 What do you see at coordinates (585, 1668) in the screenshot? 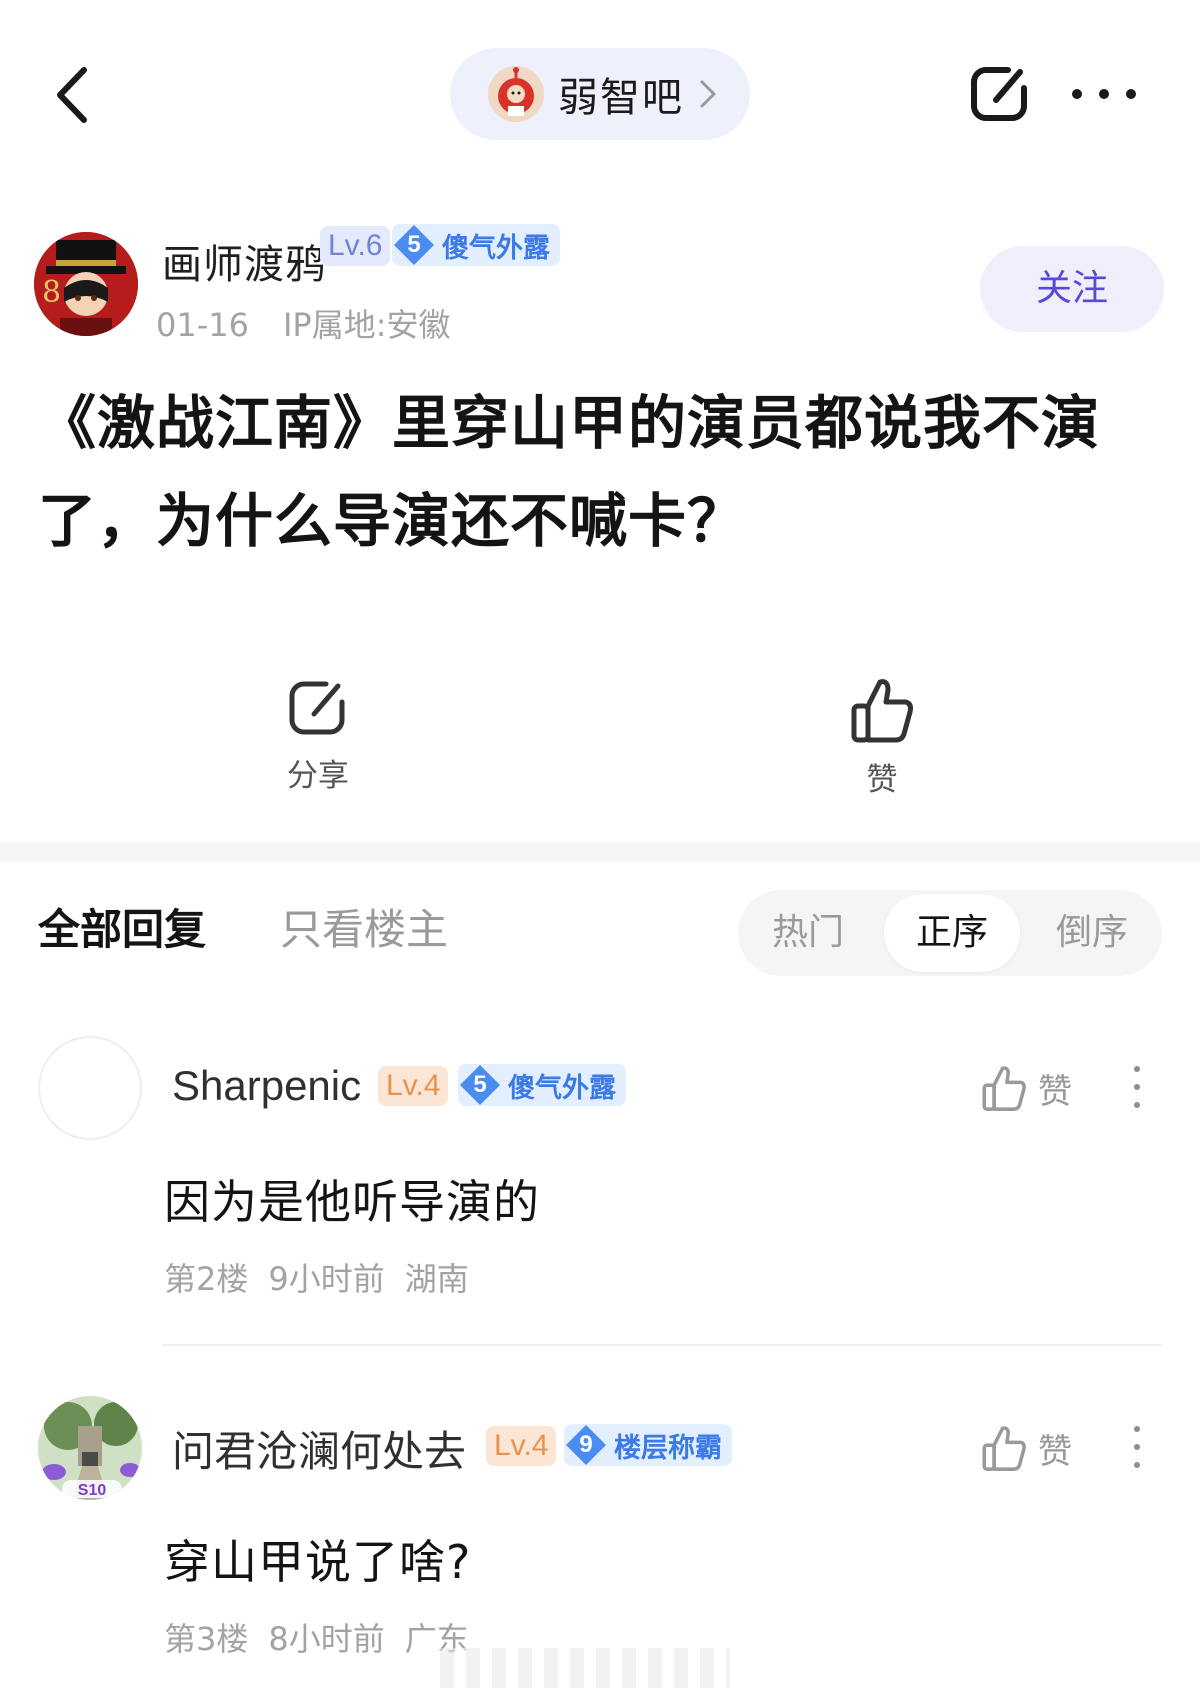
I see `watermark-strip` at bounding box center [585, 1668].